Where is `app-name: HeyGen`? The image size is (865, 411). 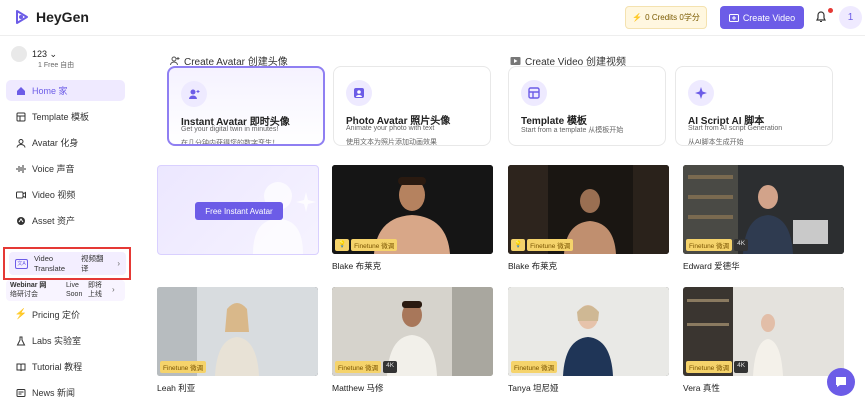
app-name: HeyGen is located at coordinates (62, 17).